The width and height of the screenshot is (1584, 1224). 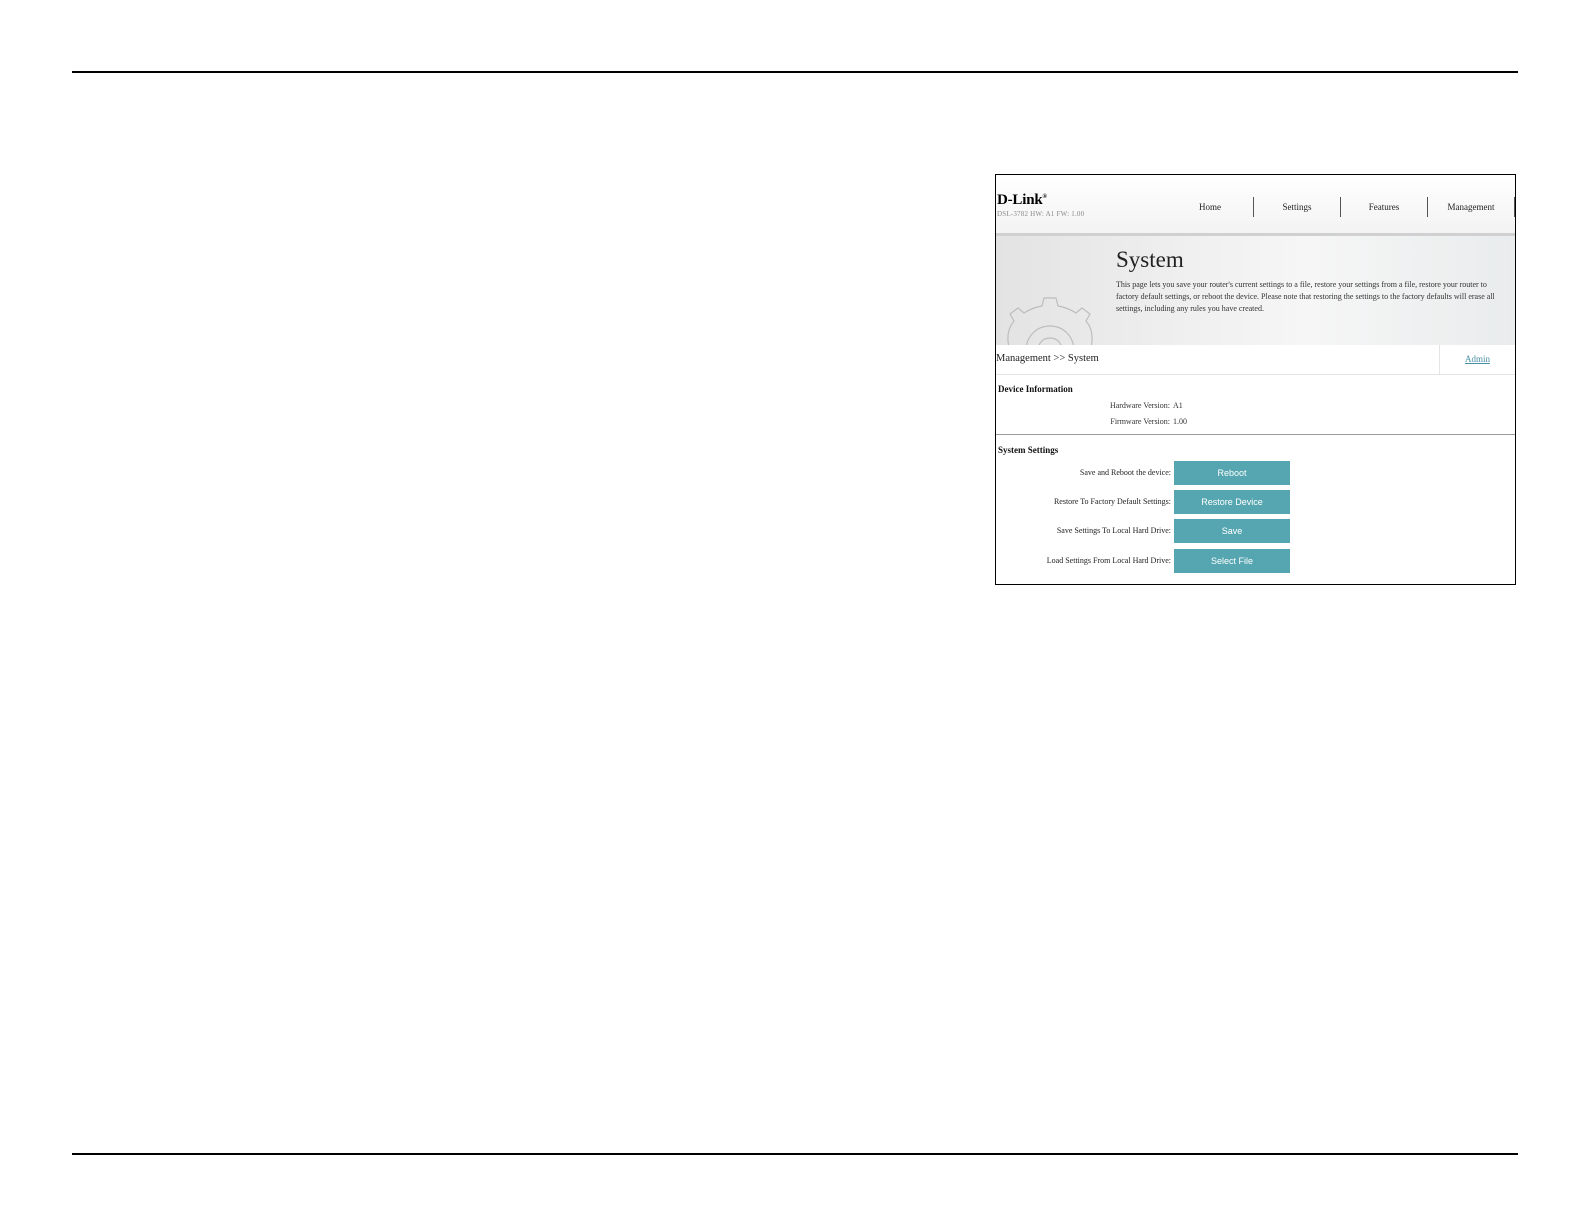 I want to click on save-button: Save, so click(x=1232, y=531).